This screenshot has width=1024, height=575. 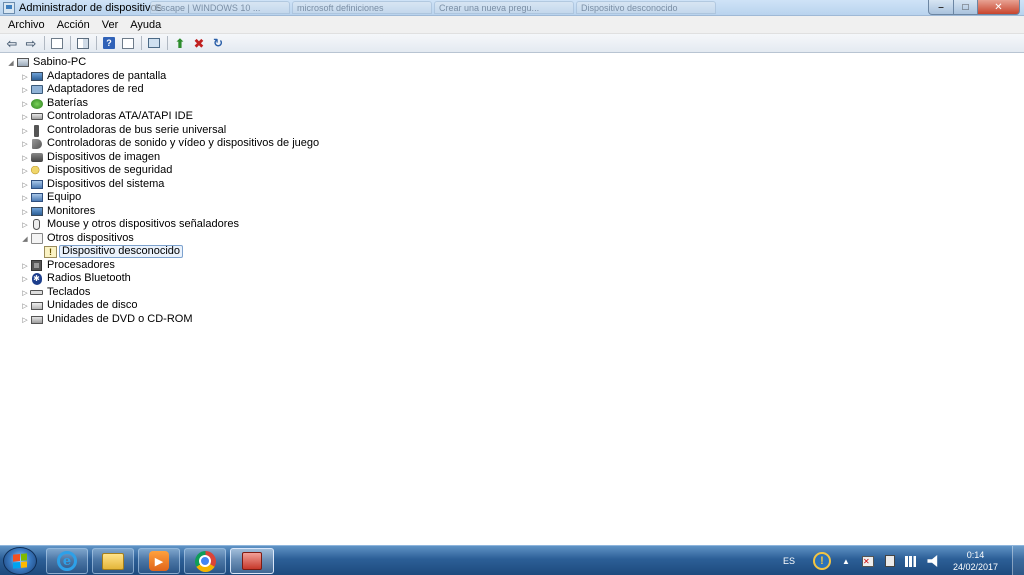 What do you see at coordinates (113, 561) in the screenshot?
I see `taskbar-file-explorer` at bounding box center [113, 561].